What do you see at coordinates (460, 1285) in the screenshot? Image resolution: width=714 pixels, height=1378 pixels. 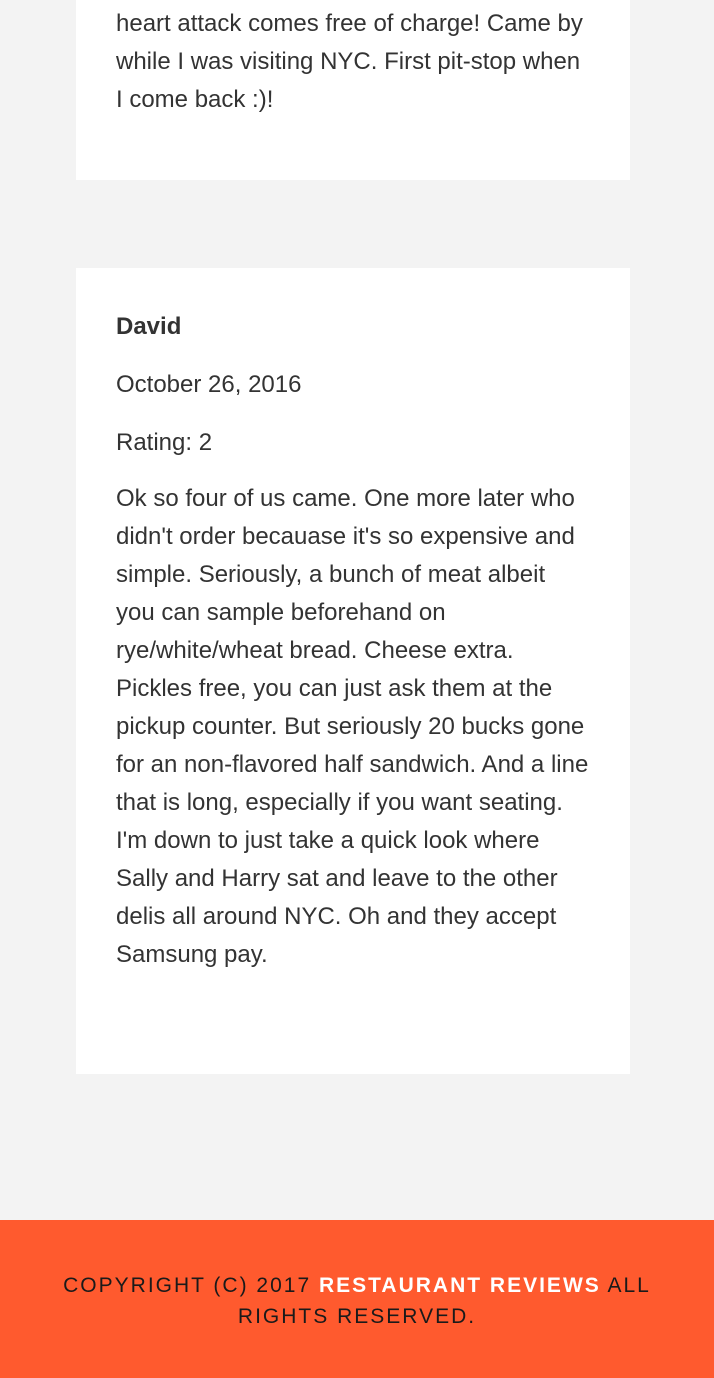 I see `restaurant-reviews-link: Restaurant Reviews` at bounding box center [460, 1285].